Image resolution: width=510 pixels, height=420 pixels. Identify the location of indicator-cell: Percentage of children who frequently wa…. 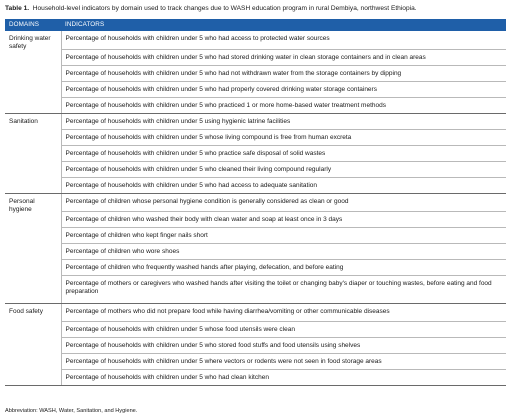
(283, 267).